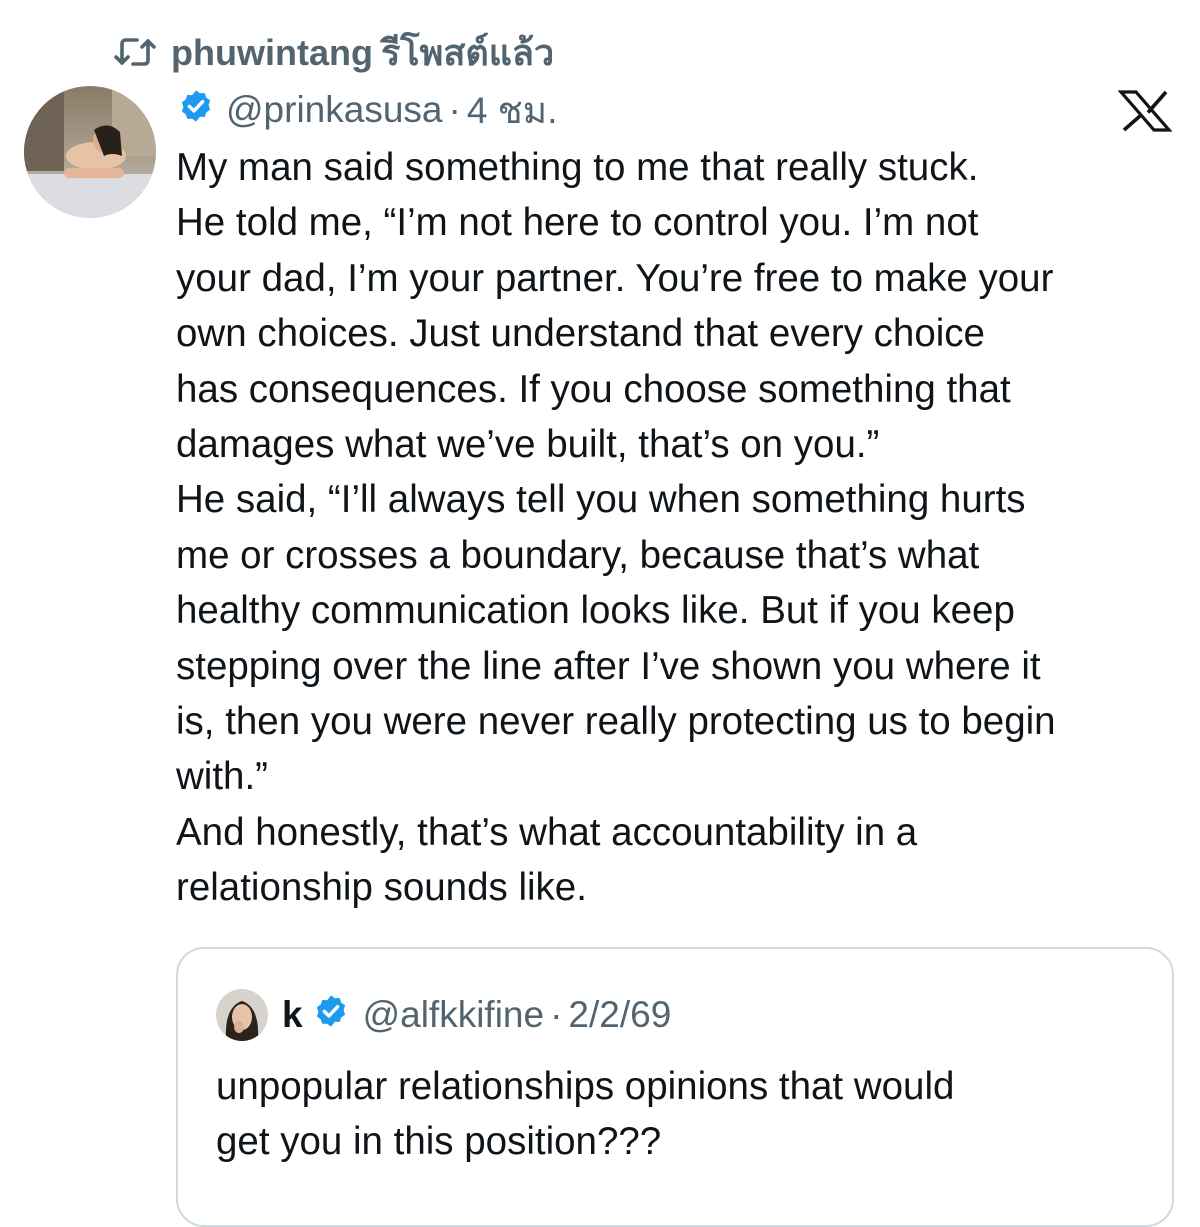 The width and height of the screenshot is (1200, 1227). I want to click on tweet-line: with.”, so click(222, 777).